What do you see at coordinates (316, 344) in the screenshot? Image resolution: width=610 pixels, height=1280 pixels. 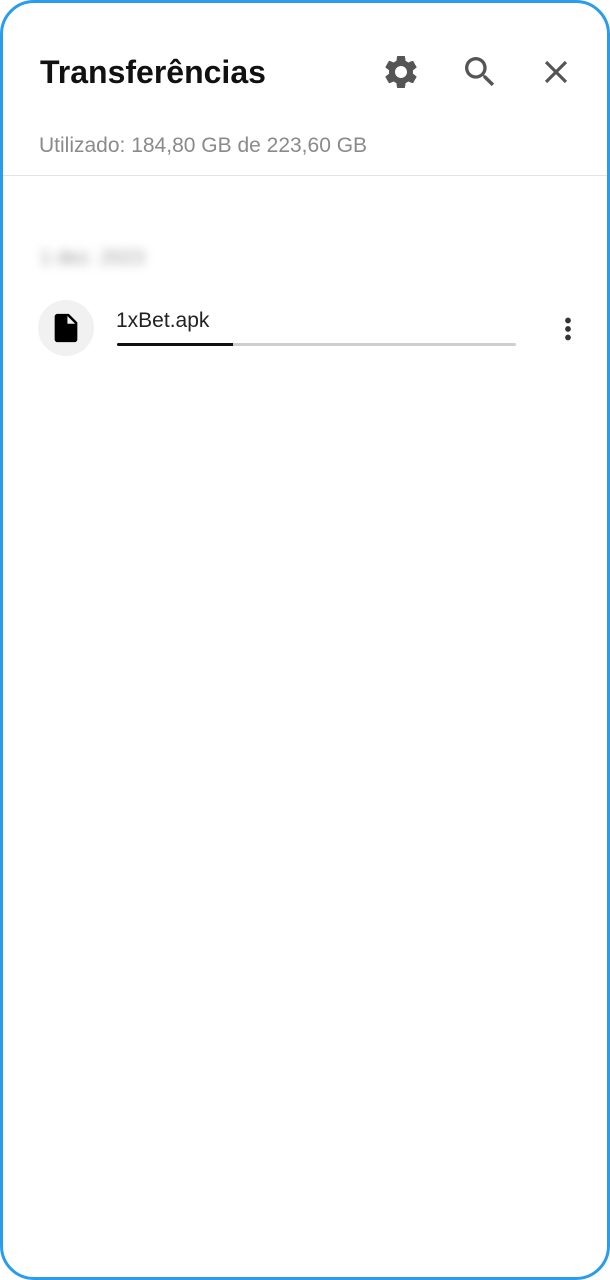 I see `download-progress-bar` at bounding box center [316, 344].